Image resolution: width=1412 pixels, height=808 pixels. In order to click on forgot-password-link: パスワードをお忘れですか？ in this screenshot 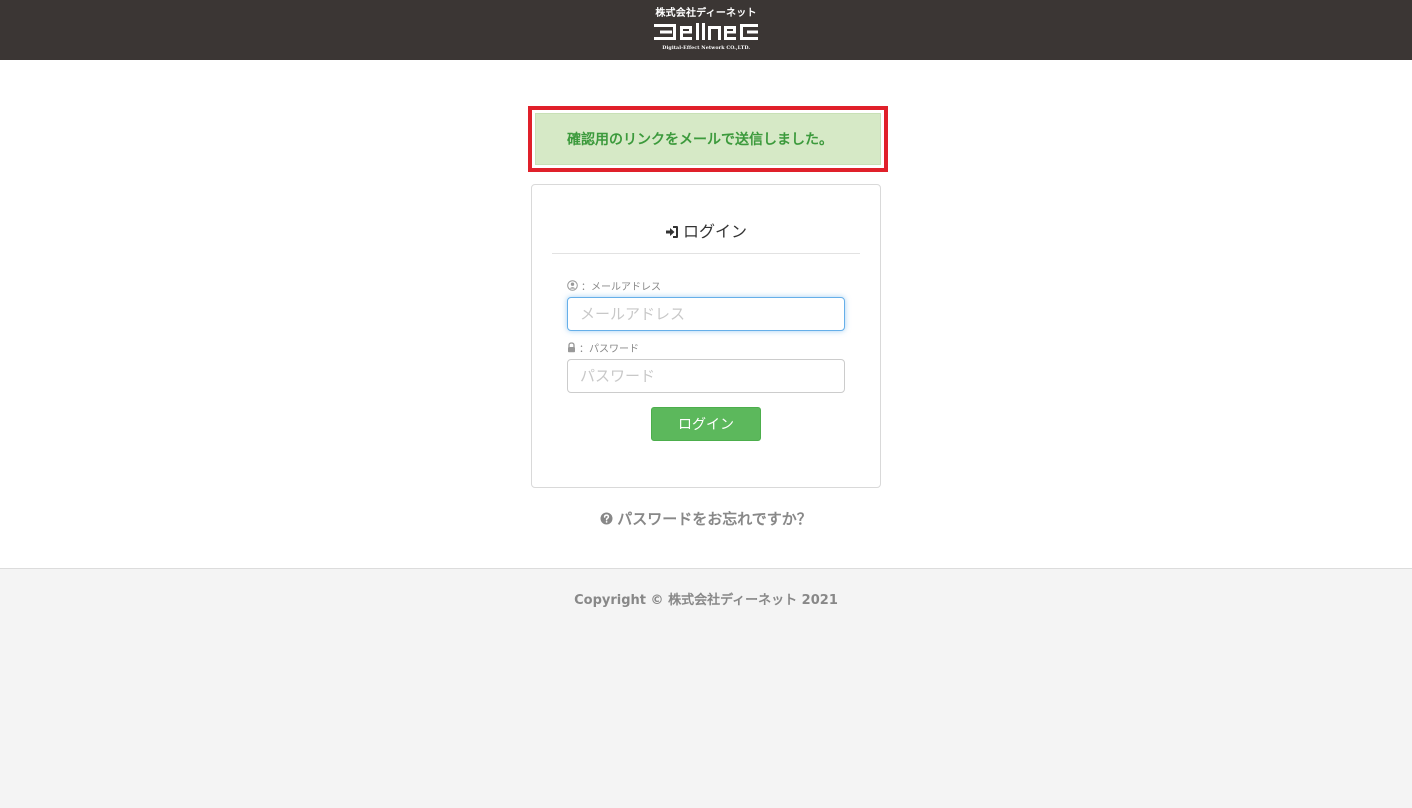, I will do `click(706, 518)`.